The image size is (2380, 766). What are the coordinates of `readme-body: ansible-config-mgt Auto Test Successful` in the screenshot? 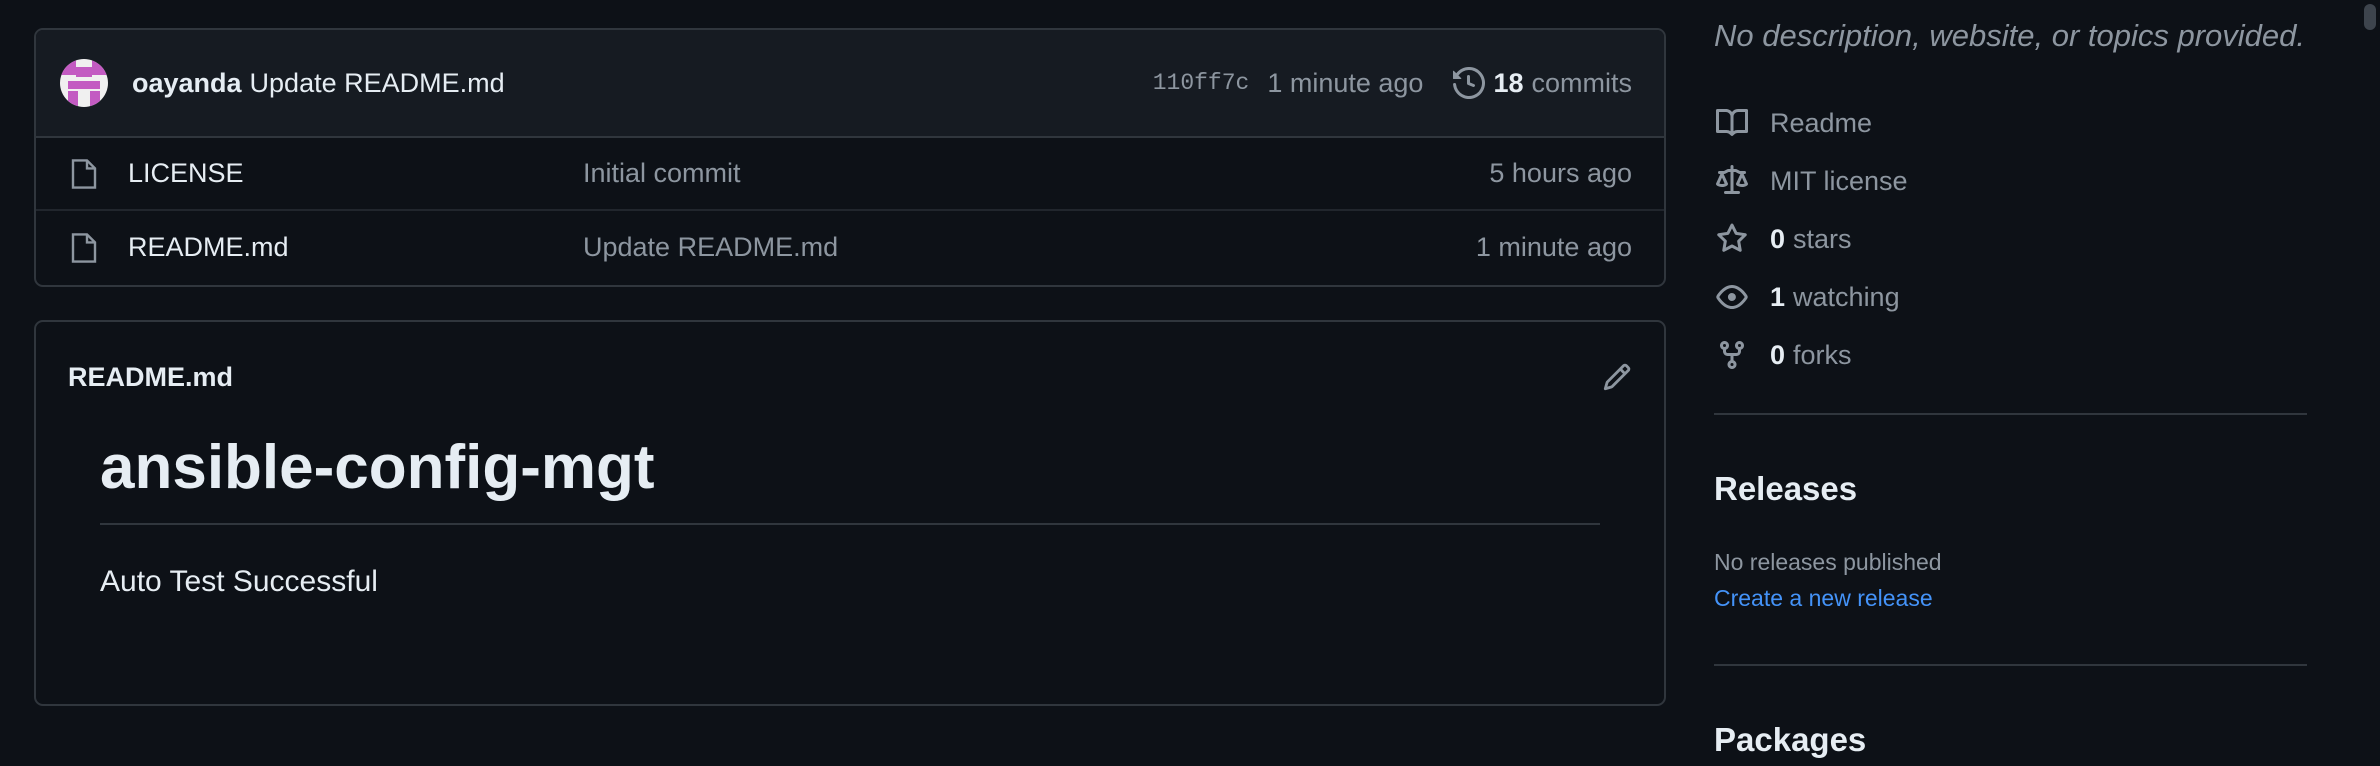 It's located at (850, 515).